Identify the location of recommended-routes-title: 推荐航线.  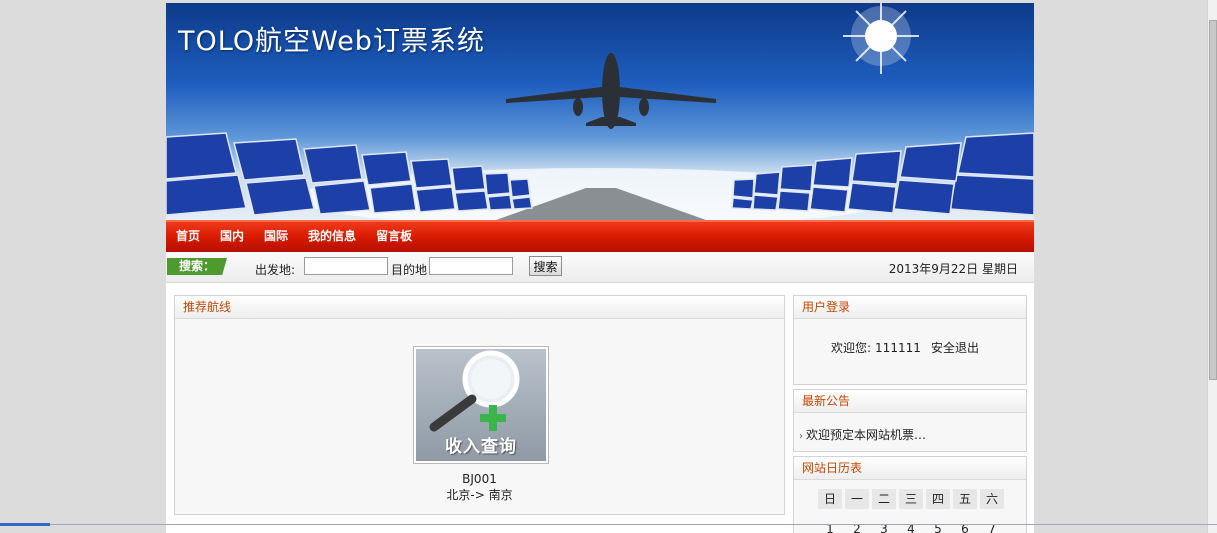
(479, 307).